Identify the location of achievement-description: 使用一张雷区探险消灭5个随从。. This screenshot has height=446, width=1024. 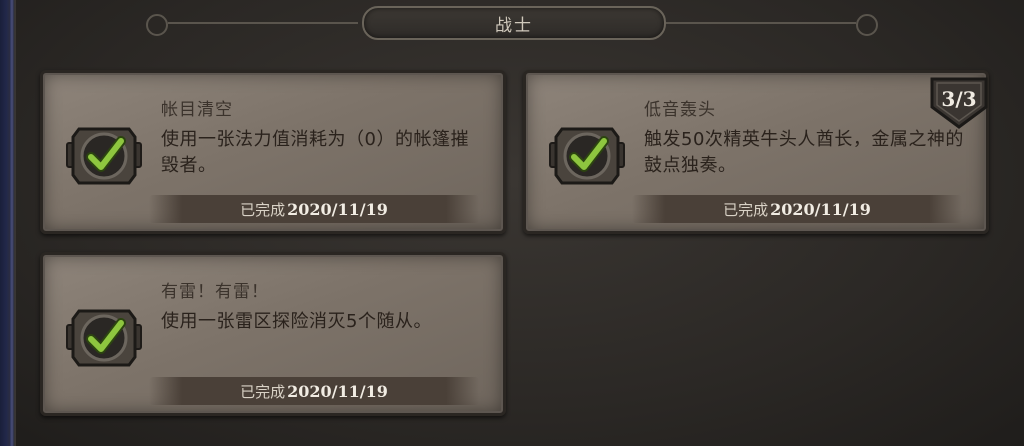
(296, 321).